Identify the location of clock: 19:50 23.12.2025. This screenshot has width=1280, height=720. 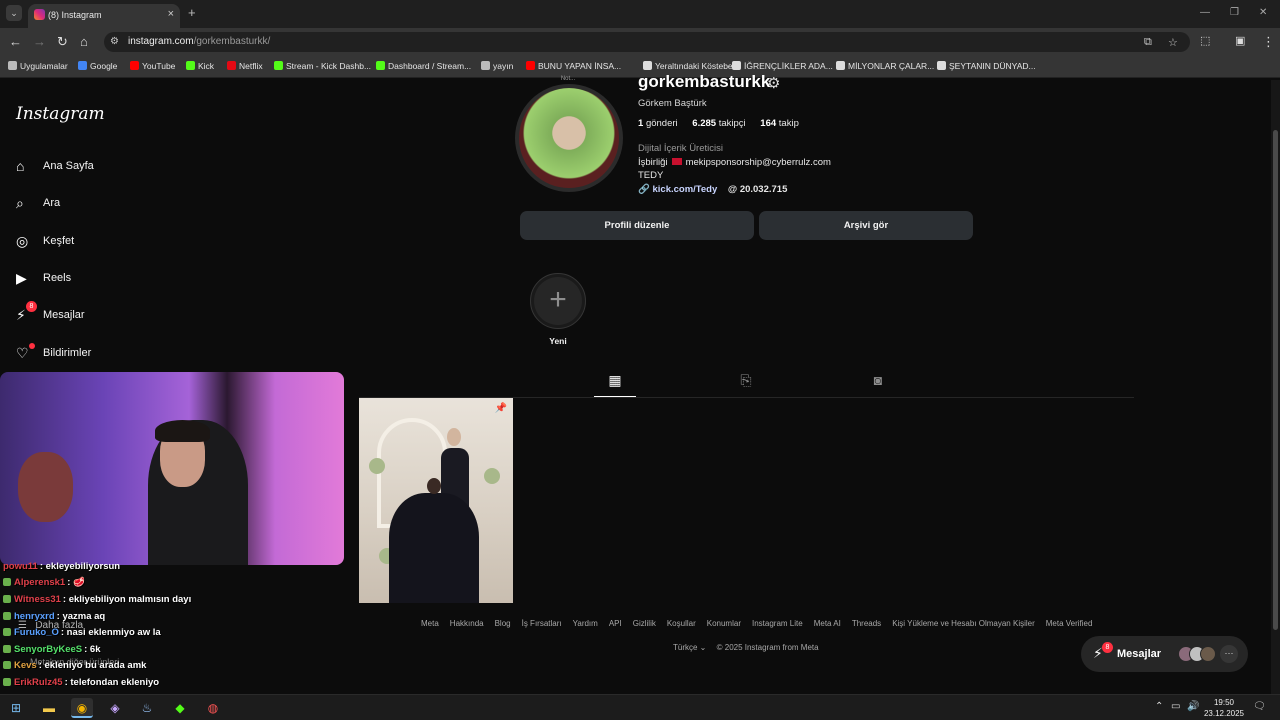
(1224, 708).